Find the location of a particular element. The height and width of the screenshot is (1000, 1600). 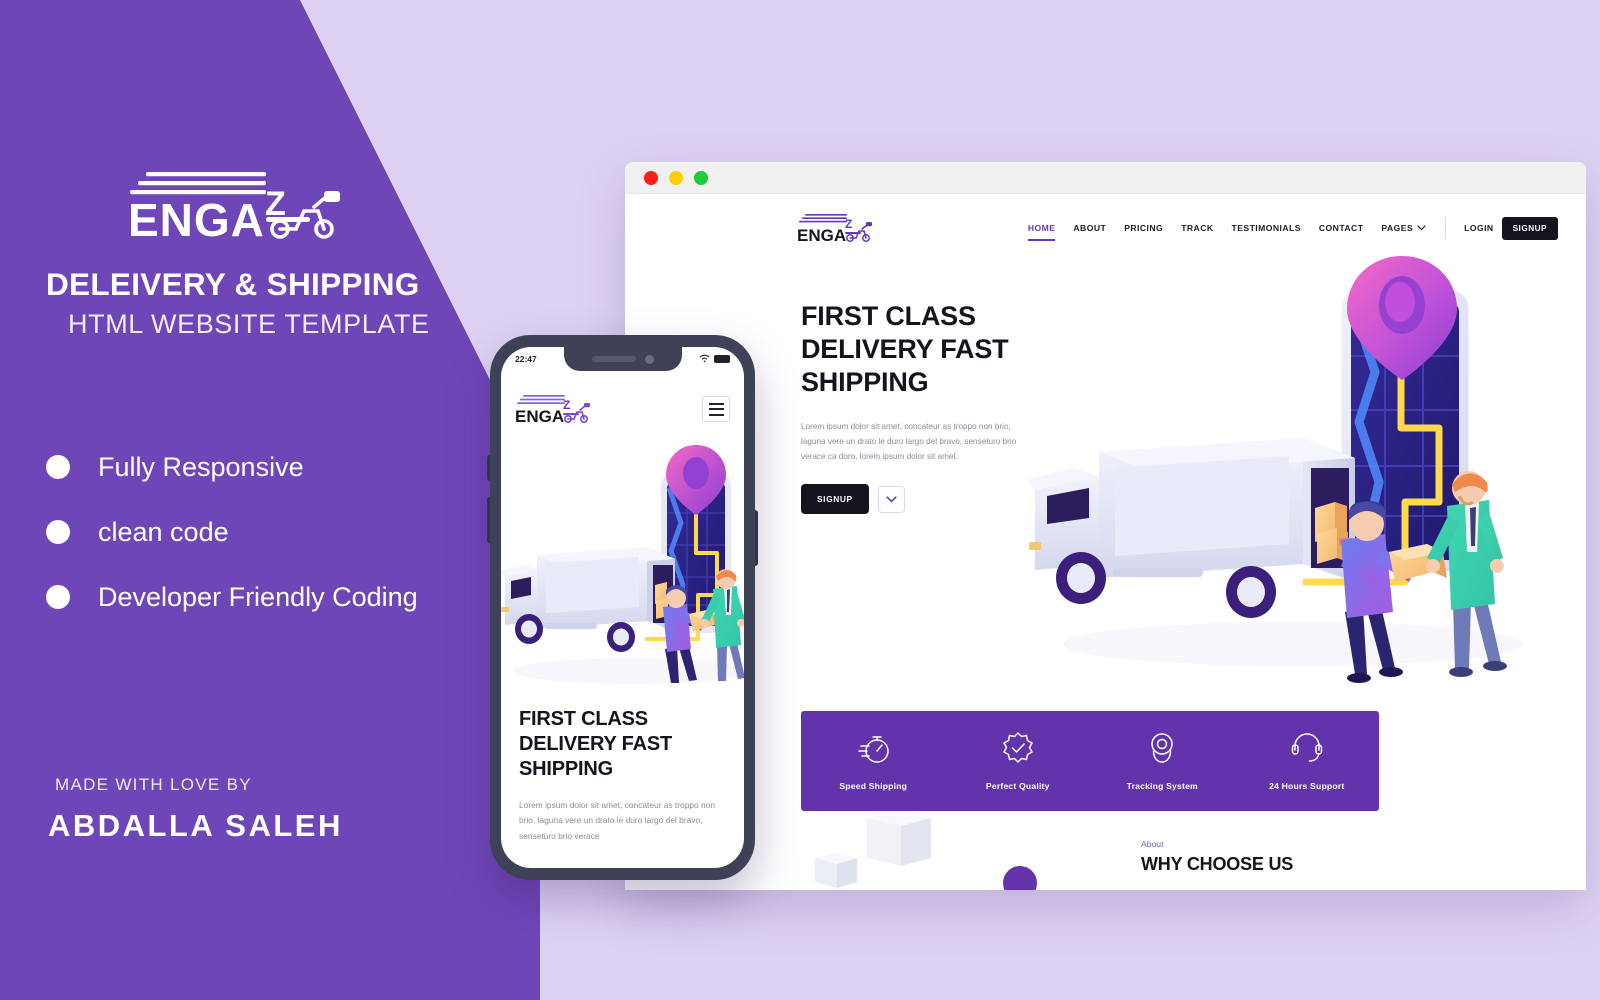

feature-item-speed-shipping: Speed Shipping is located at coordinates (873, 761).